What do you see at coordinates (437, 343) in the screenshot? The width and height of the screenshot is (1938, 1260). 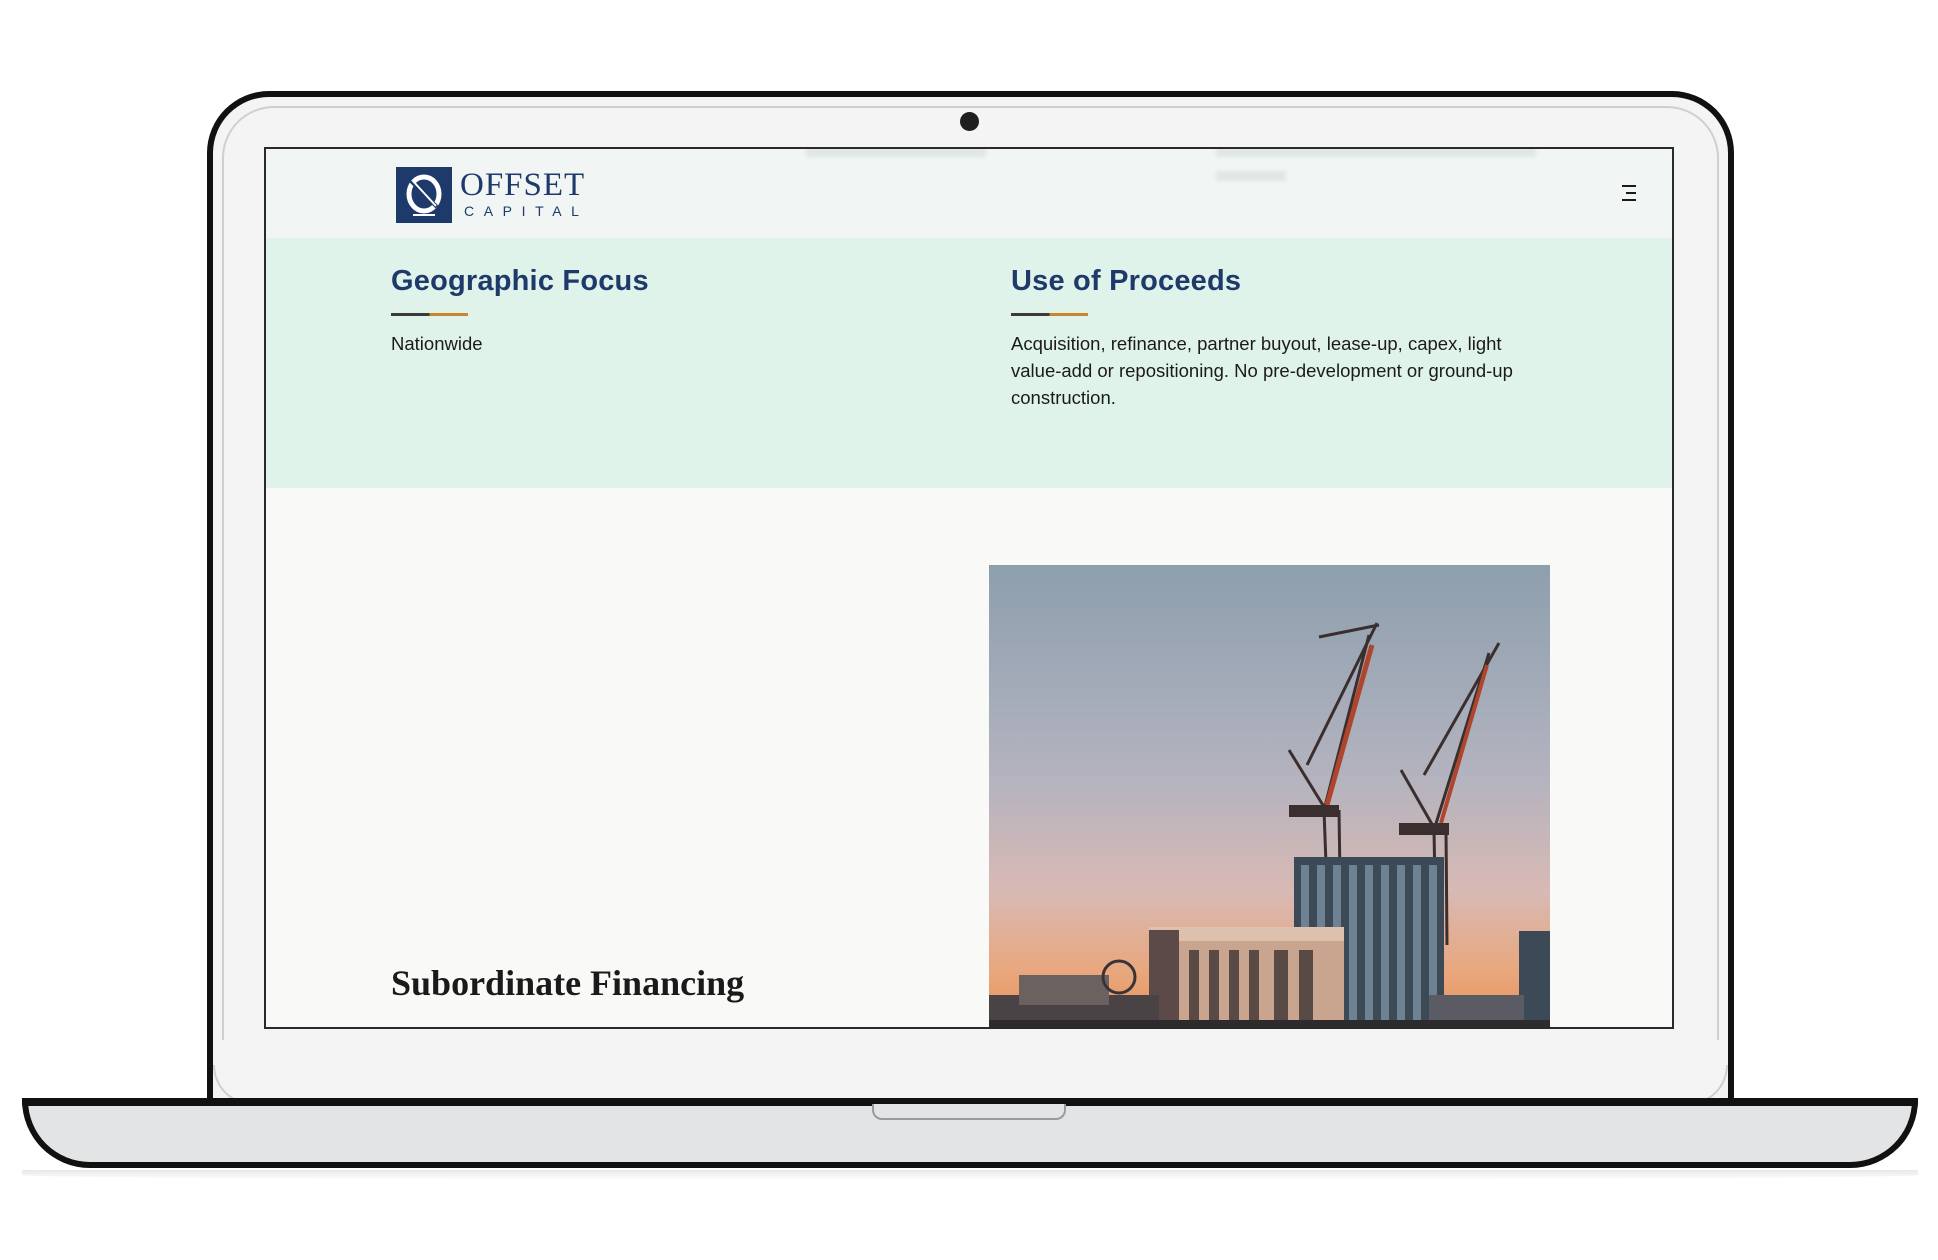 I see `feature-text: Nationwide` at bounding box center [437, 343].